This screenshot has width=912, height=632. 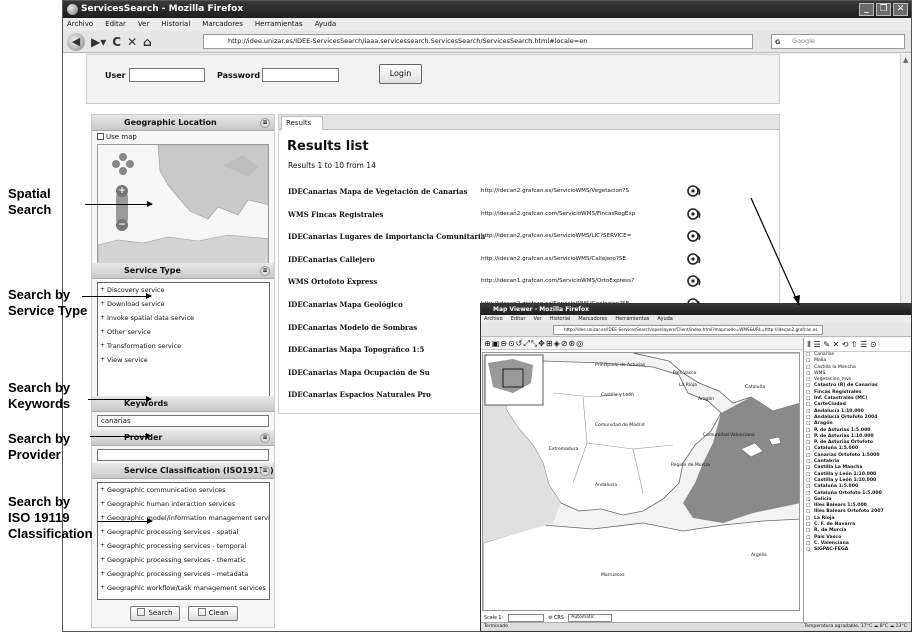 I want to click on zoom-out-icon: −, so click(x=122, y=225).